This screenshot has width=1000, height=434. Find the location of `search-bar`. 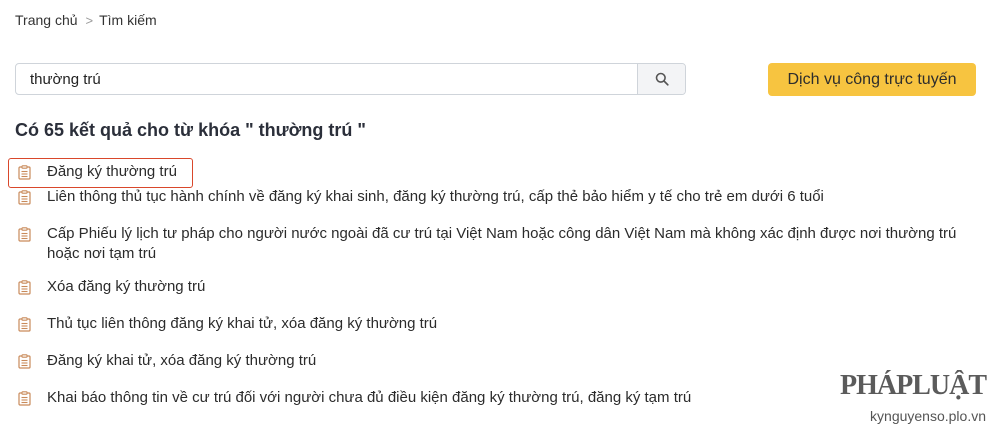

search-bar is located at coordinates (350, 79).